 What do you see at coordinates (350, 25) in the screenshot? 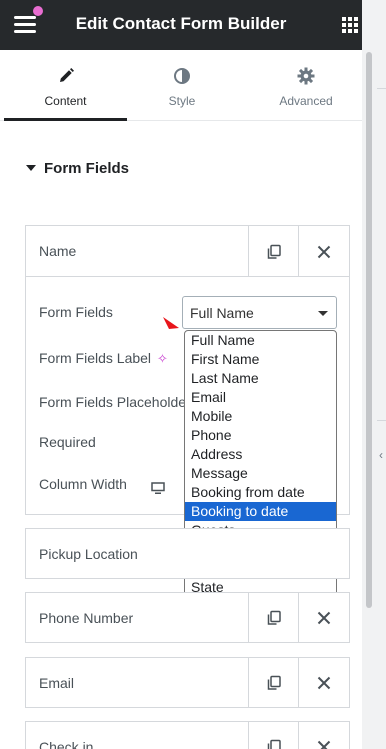
I see `widgets-grid-icon` at bounding box center [350, 25].